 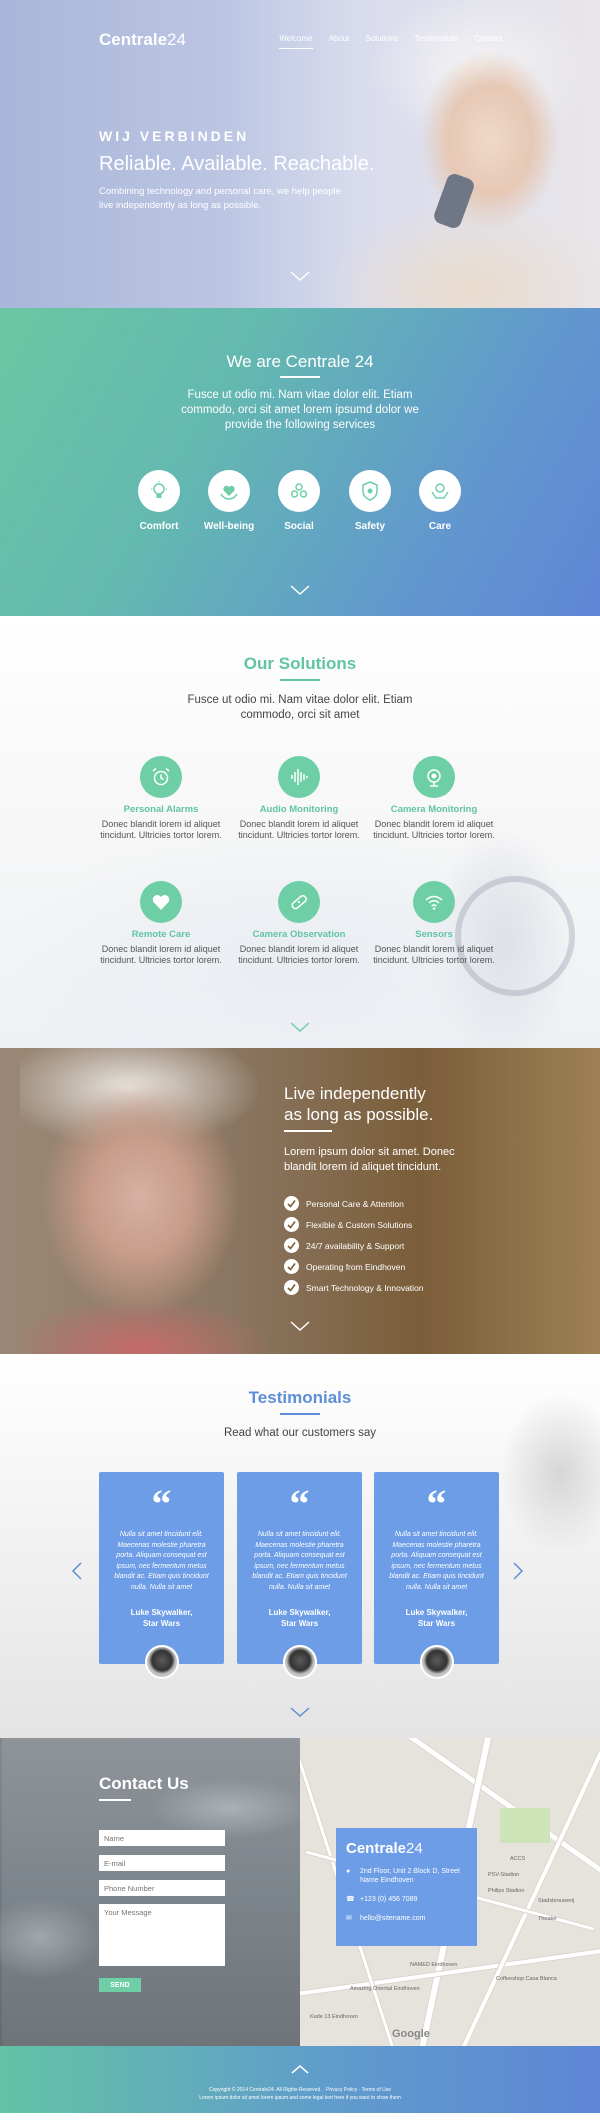 I want to click on service-social: Social, so click(x=299, y=501).